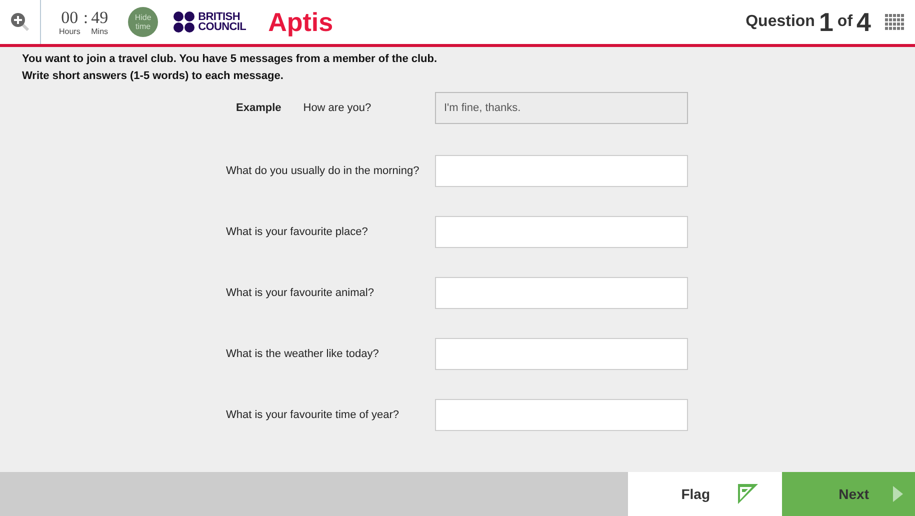 The image size is (915, 516). What do you see at coordinates (898, 494) in the screenshot?
I see `arrow-right-icon` at bounding box center [898, 494].